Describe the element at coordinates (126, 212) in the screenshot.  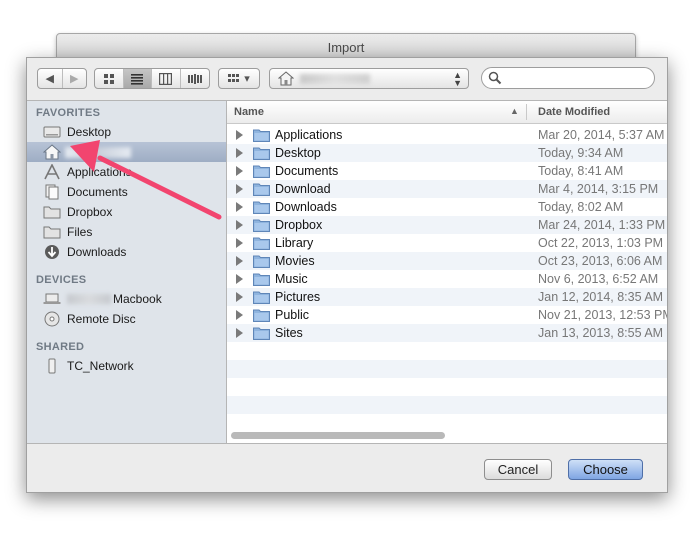
I see `sidebar-item-dropbox: Dropbox` at that location.